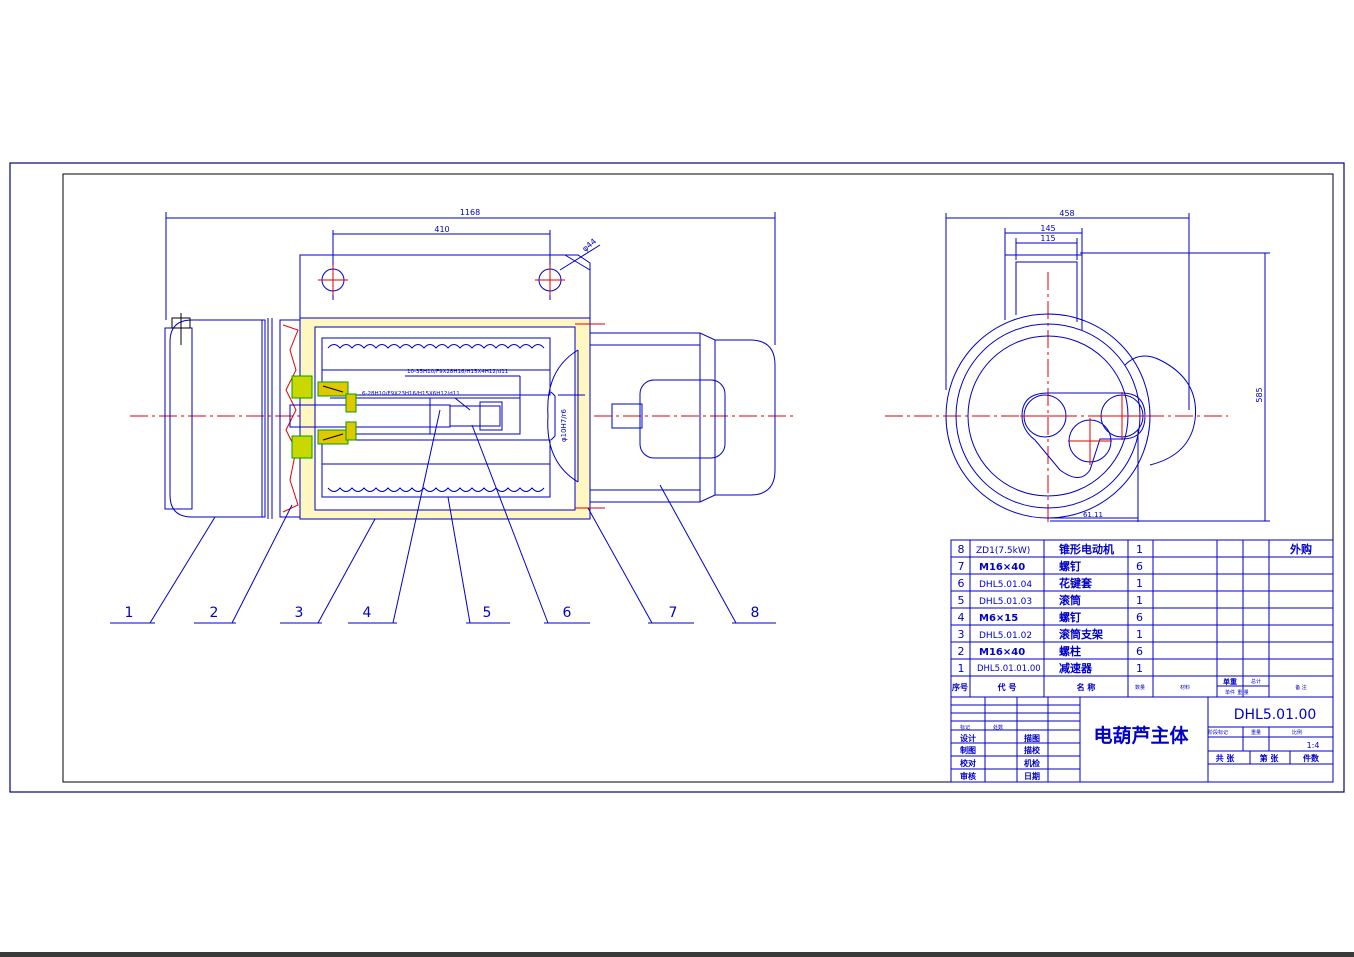 The image size is (1354, 957). What do you see at coordinates (1256, 681) in the screenshot?
I see `header-total: 总计` at bounding box center [1256, 681].